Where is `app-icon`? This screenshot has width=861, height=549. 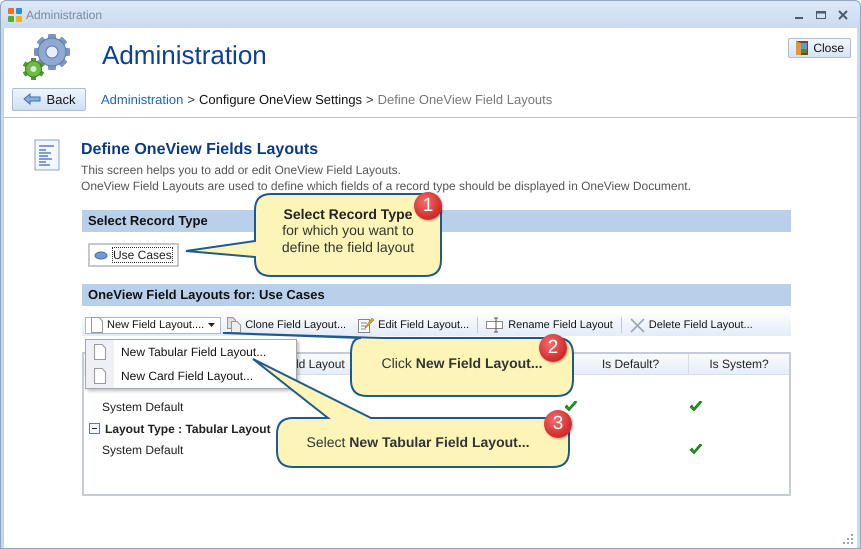 app-icon is located at coordinates (15, 14).